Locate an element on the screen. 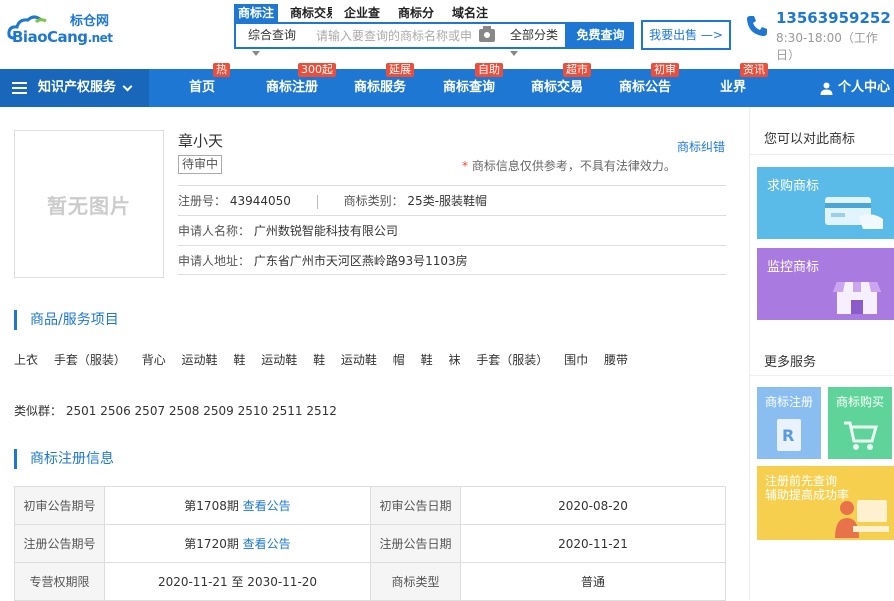  consultant-illustration-icon is located at coordinates (862, 519).